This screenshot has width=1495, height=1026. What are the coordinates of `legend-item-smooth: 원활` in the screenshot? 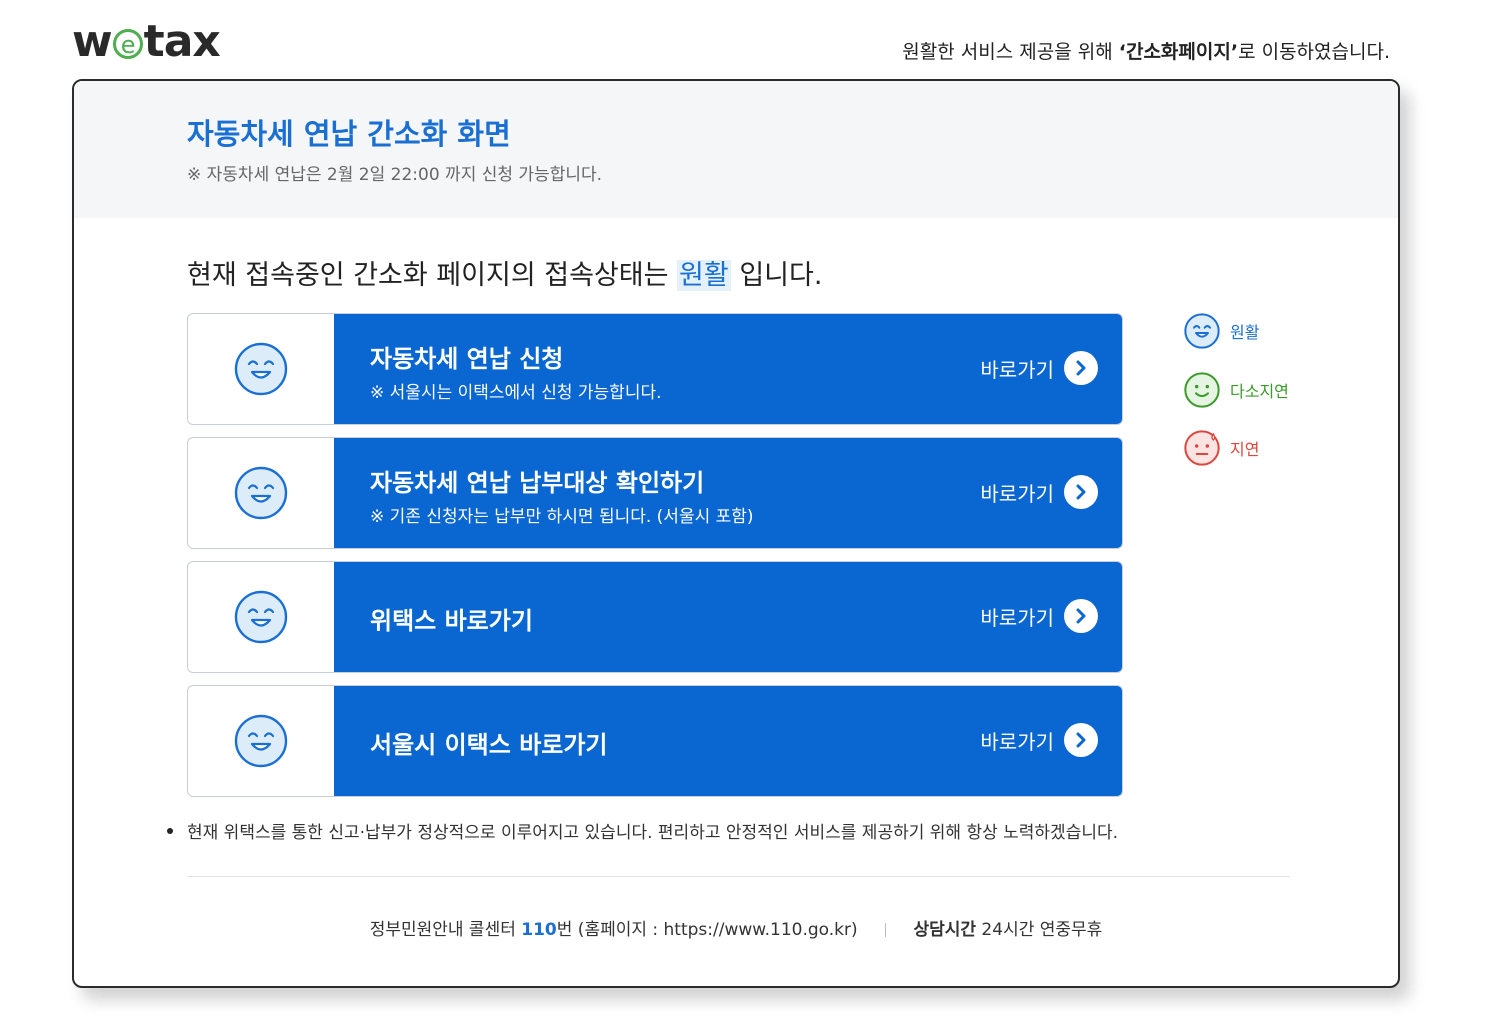 It's located at (1221, 331).